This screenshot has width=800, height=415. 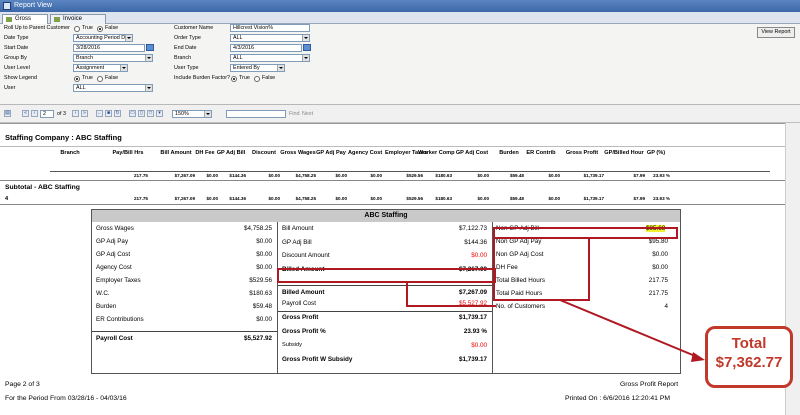 I want to click on callout-title: Total, so click(x=749, y=343).